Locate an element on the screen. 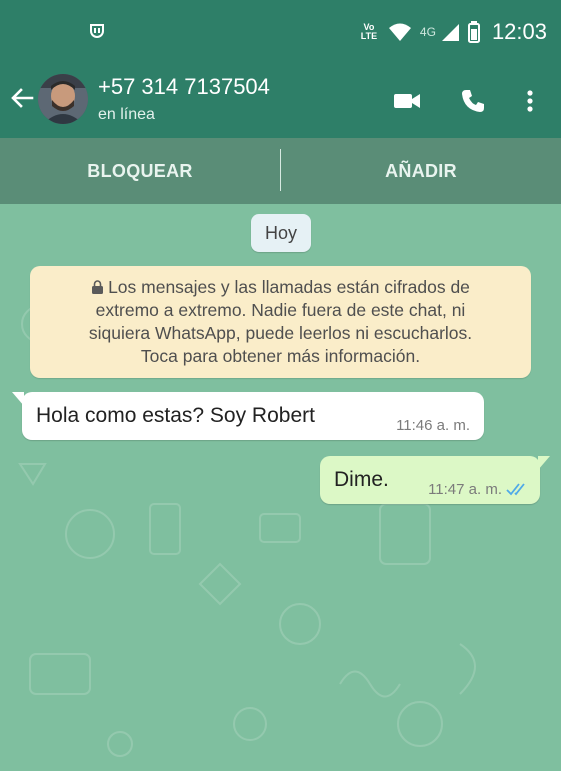 The image size is (561, 771). battery-icon is located at coordinates (473, 32).